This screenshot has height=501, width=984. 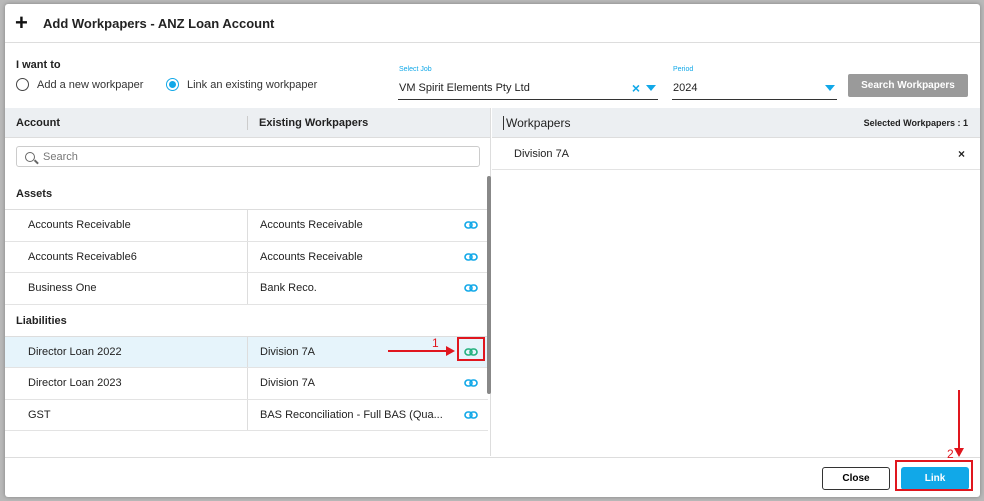 What do you see at coordinates (126, 288) in the screenshot?
I see `account-name: Business One` at bounding box center [126, 288].